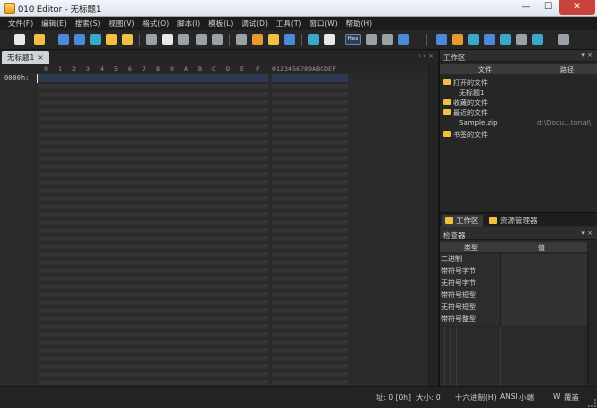  Describe the element at coordinates (571, 397) in the screenshot. I see `status-overwrite: 覆盖` at that location.